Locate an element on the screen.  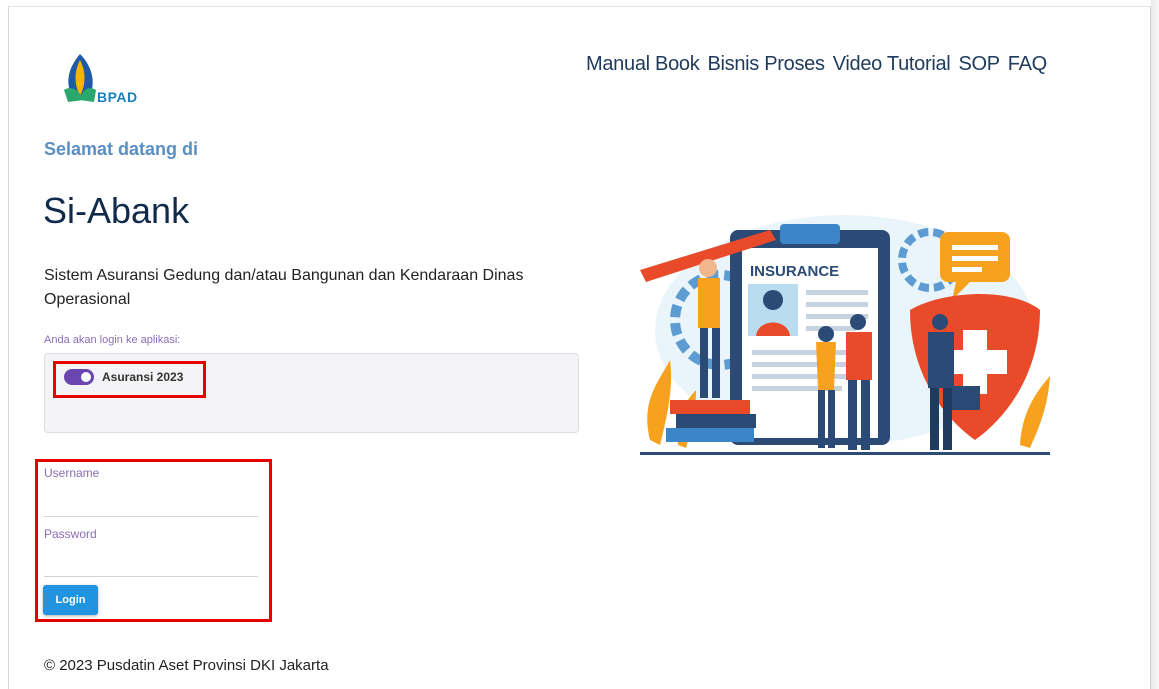
nav-sop: SOP is located at coordinates (979, 64).